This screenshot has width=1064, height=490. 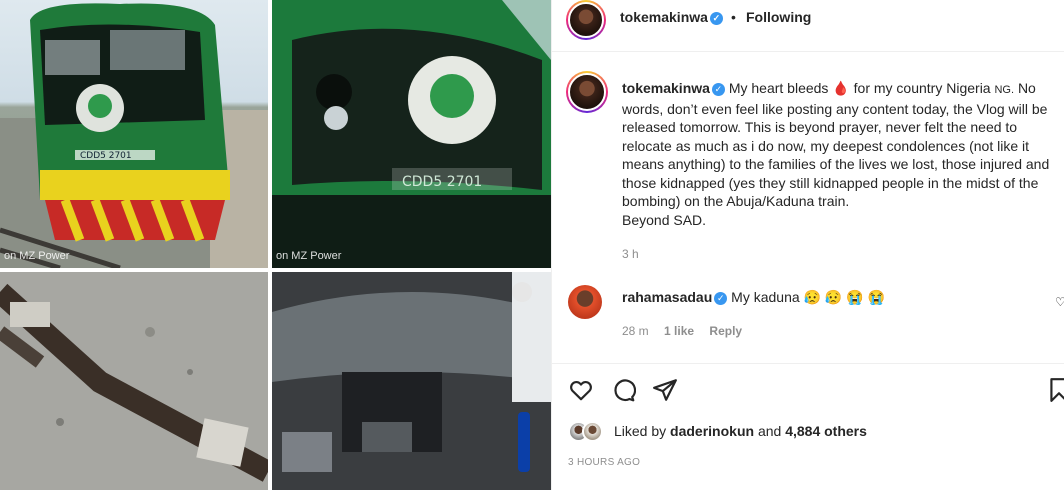 What do you see at coordinates (778, 88) in the screenshot?
I see `caption-text-1: My heart bleeds` at bounding box center [778, 88].